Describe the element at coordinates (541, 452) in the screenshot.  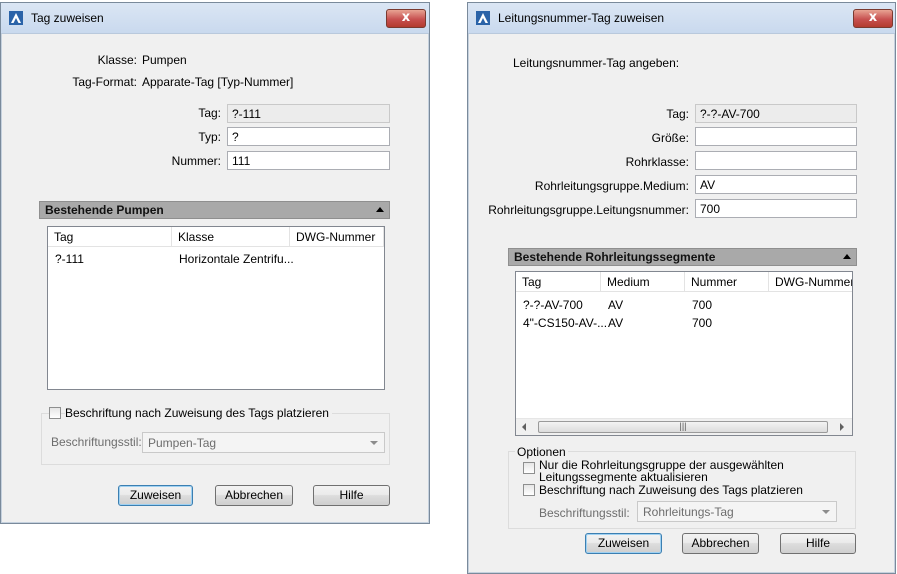
I see `options-group-title: Optionen` at that location.